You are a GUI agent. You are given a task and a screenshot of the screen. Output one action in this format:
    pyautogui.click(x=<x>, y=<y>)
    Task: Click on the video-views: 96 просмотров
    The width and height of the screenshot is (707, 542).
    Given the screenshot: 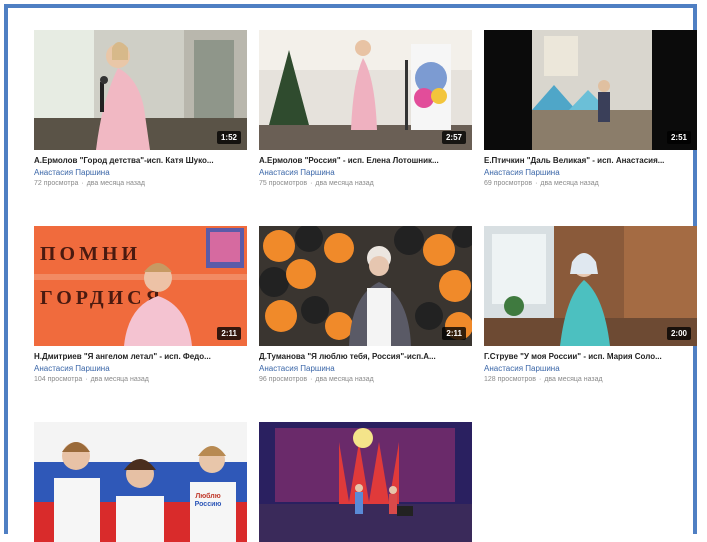 What is the action you would take?
    pyautogui.click(x=283, y=379)
    